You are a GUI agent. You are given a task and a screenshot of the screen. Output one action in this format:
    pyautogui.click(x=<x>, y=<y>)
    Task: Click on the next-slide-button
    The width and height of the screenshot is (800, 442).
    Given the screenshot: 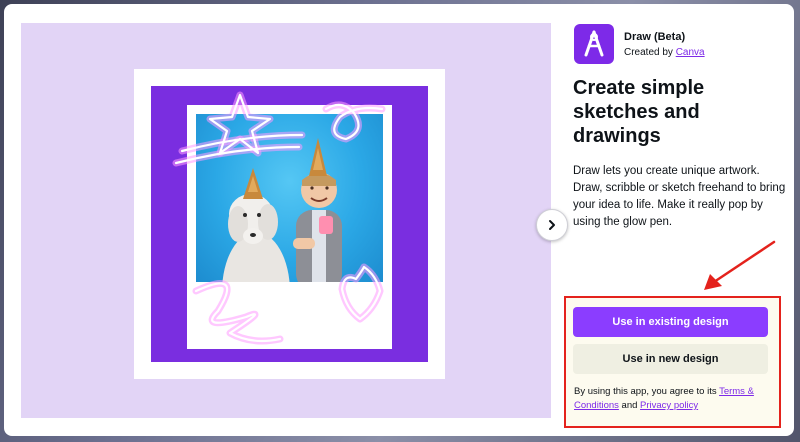 What is the action you would take?
    pyautogui.click(x=552, y=225)
    